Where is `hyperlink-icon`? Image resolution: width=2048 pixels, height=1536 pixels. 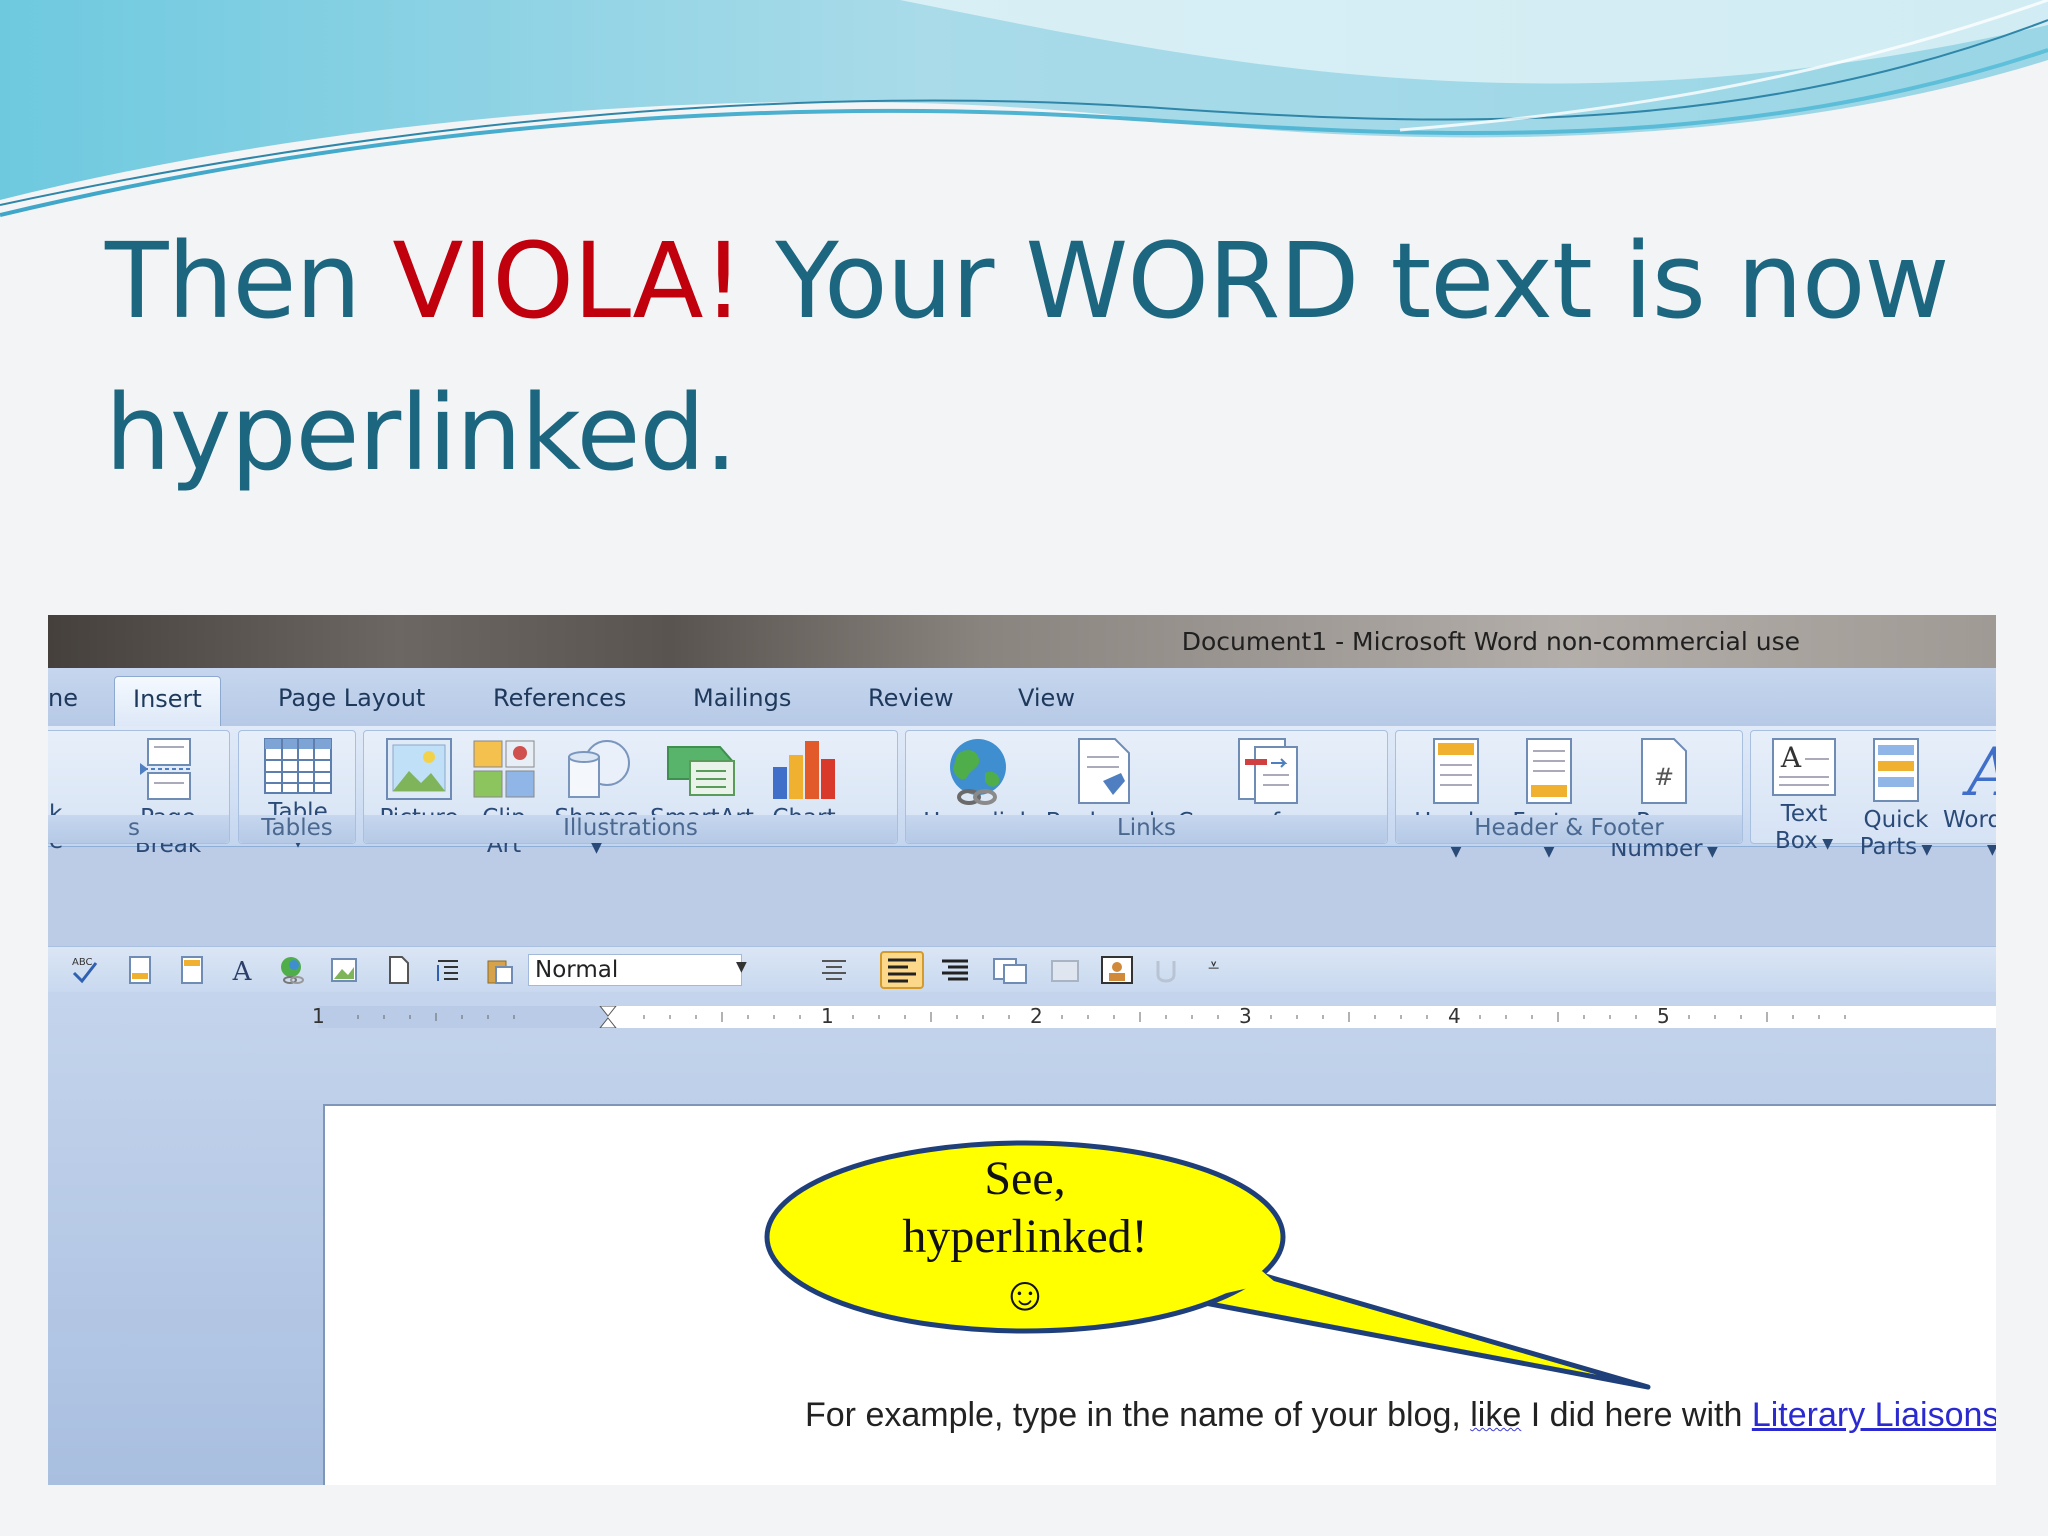 hyperlink-icon is located at coordinates (978, 772).